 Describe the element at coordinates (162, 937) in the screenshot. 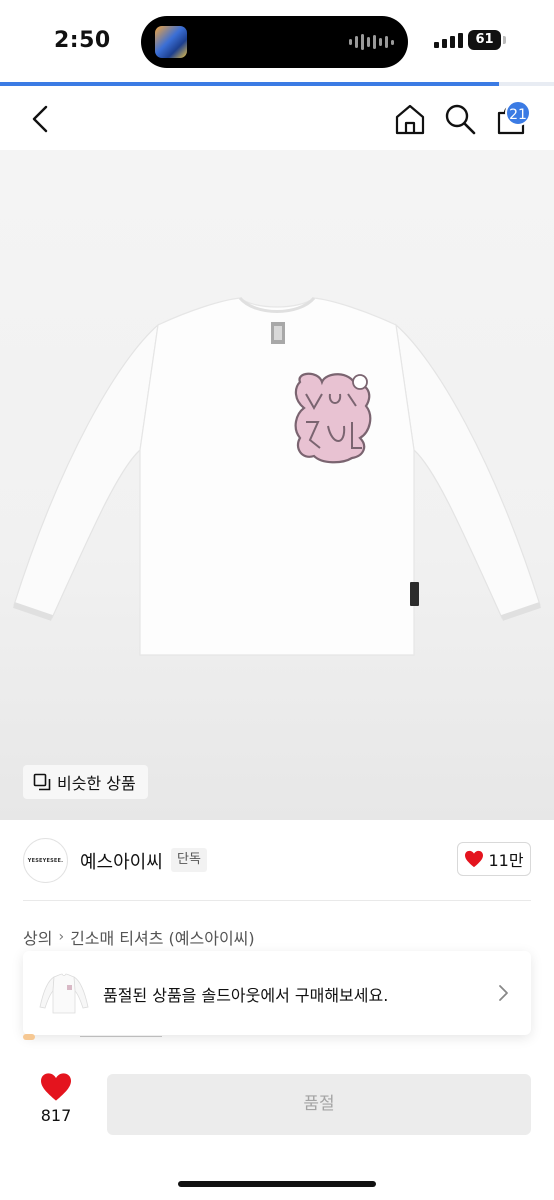

I see `breadcrumb-subcategory: 긴소매 티셔츠 (예스아이씨)` at that location.